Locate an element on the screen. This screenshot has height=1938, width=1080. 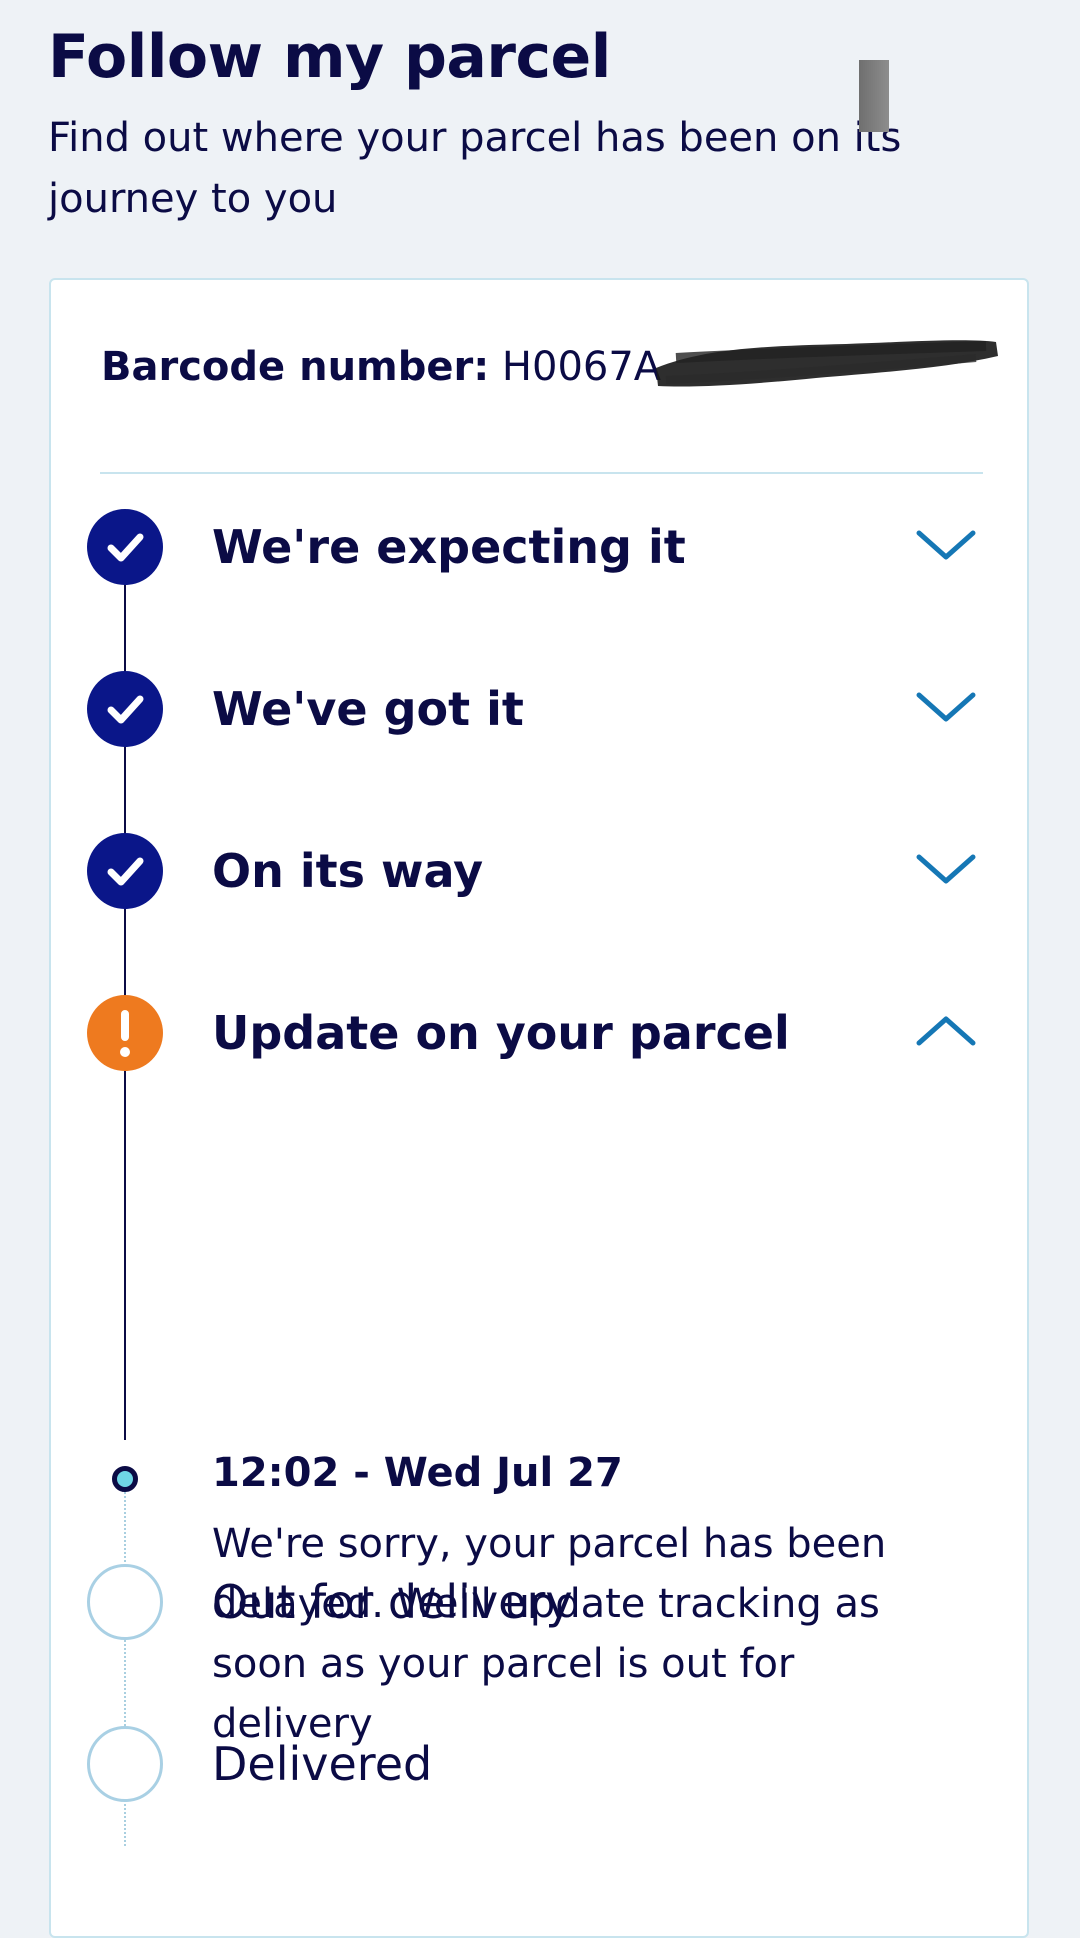
step-out-for-delivery: Out for delivery is located at coordinates (541, 1602).